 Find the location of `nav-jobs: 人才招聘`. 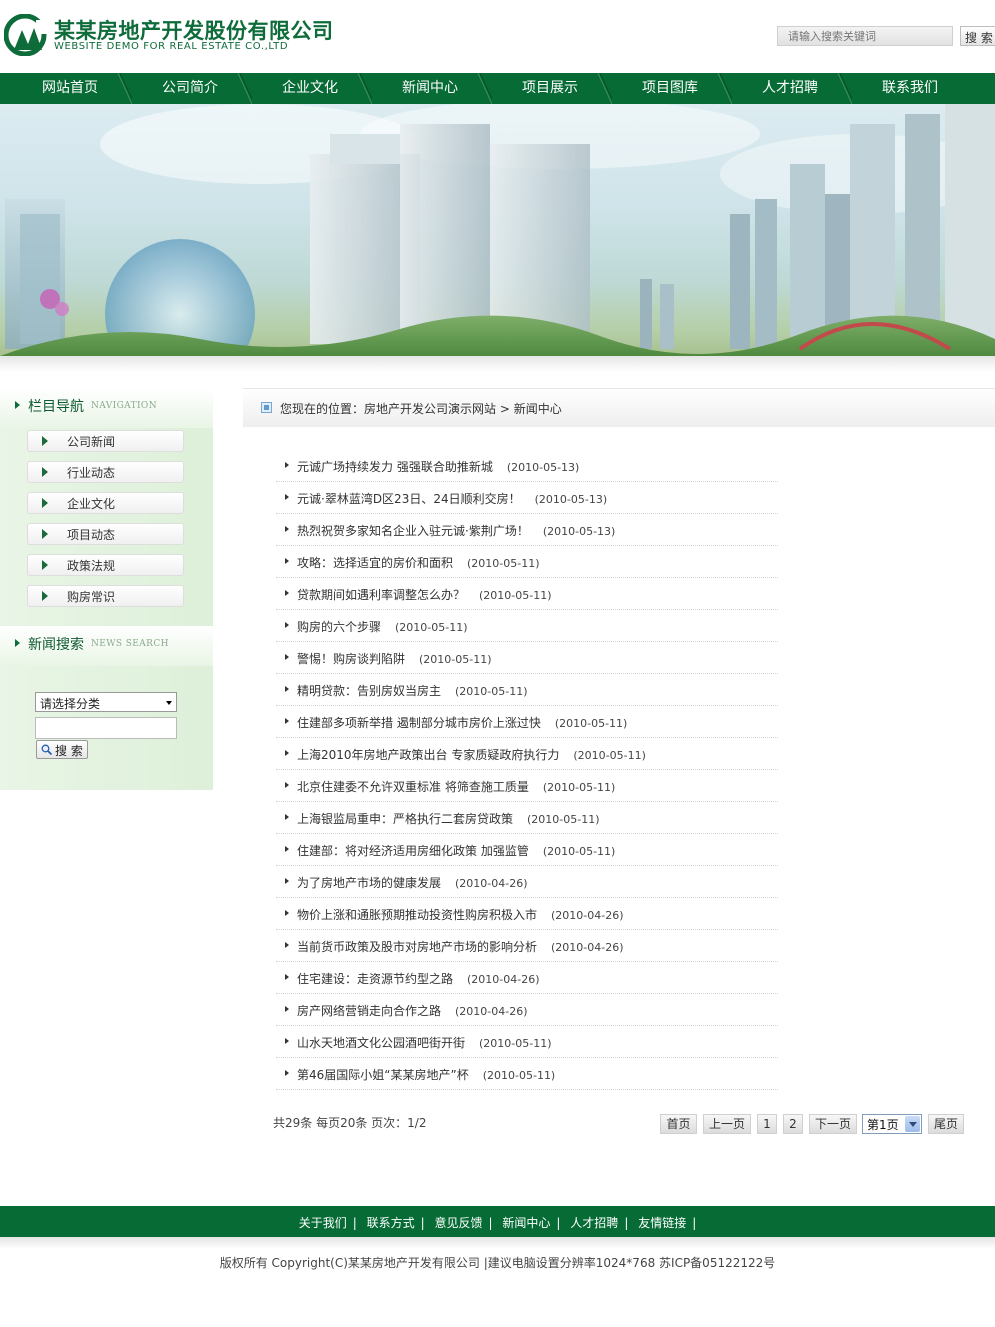

nav-jobs: 人才招聘 is located at coordinates (790, 88).